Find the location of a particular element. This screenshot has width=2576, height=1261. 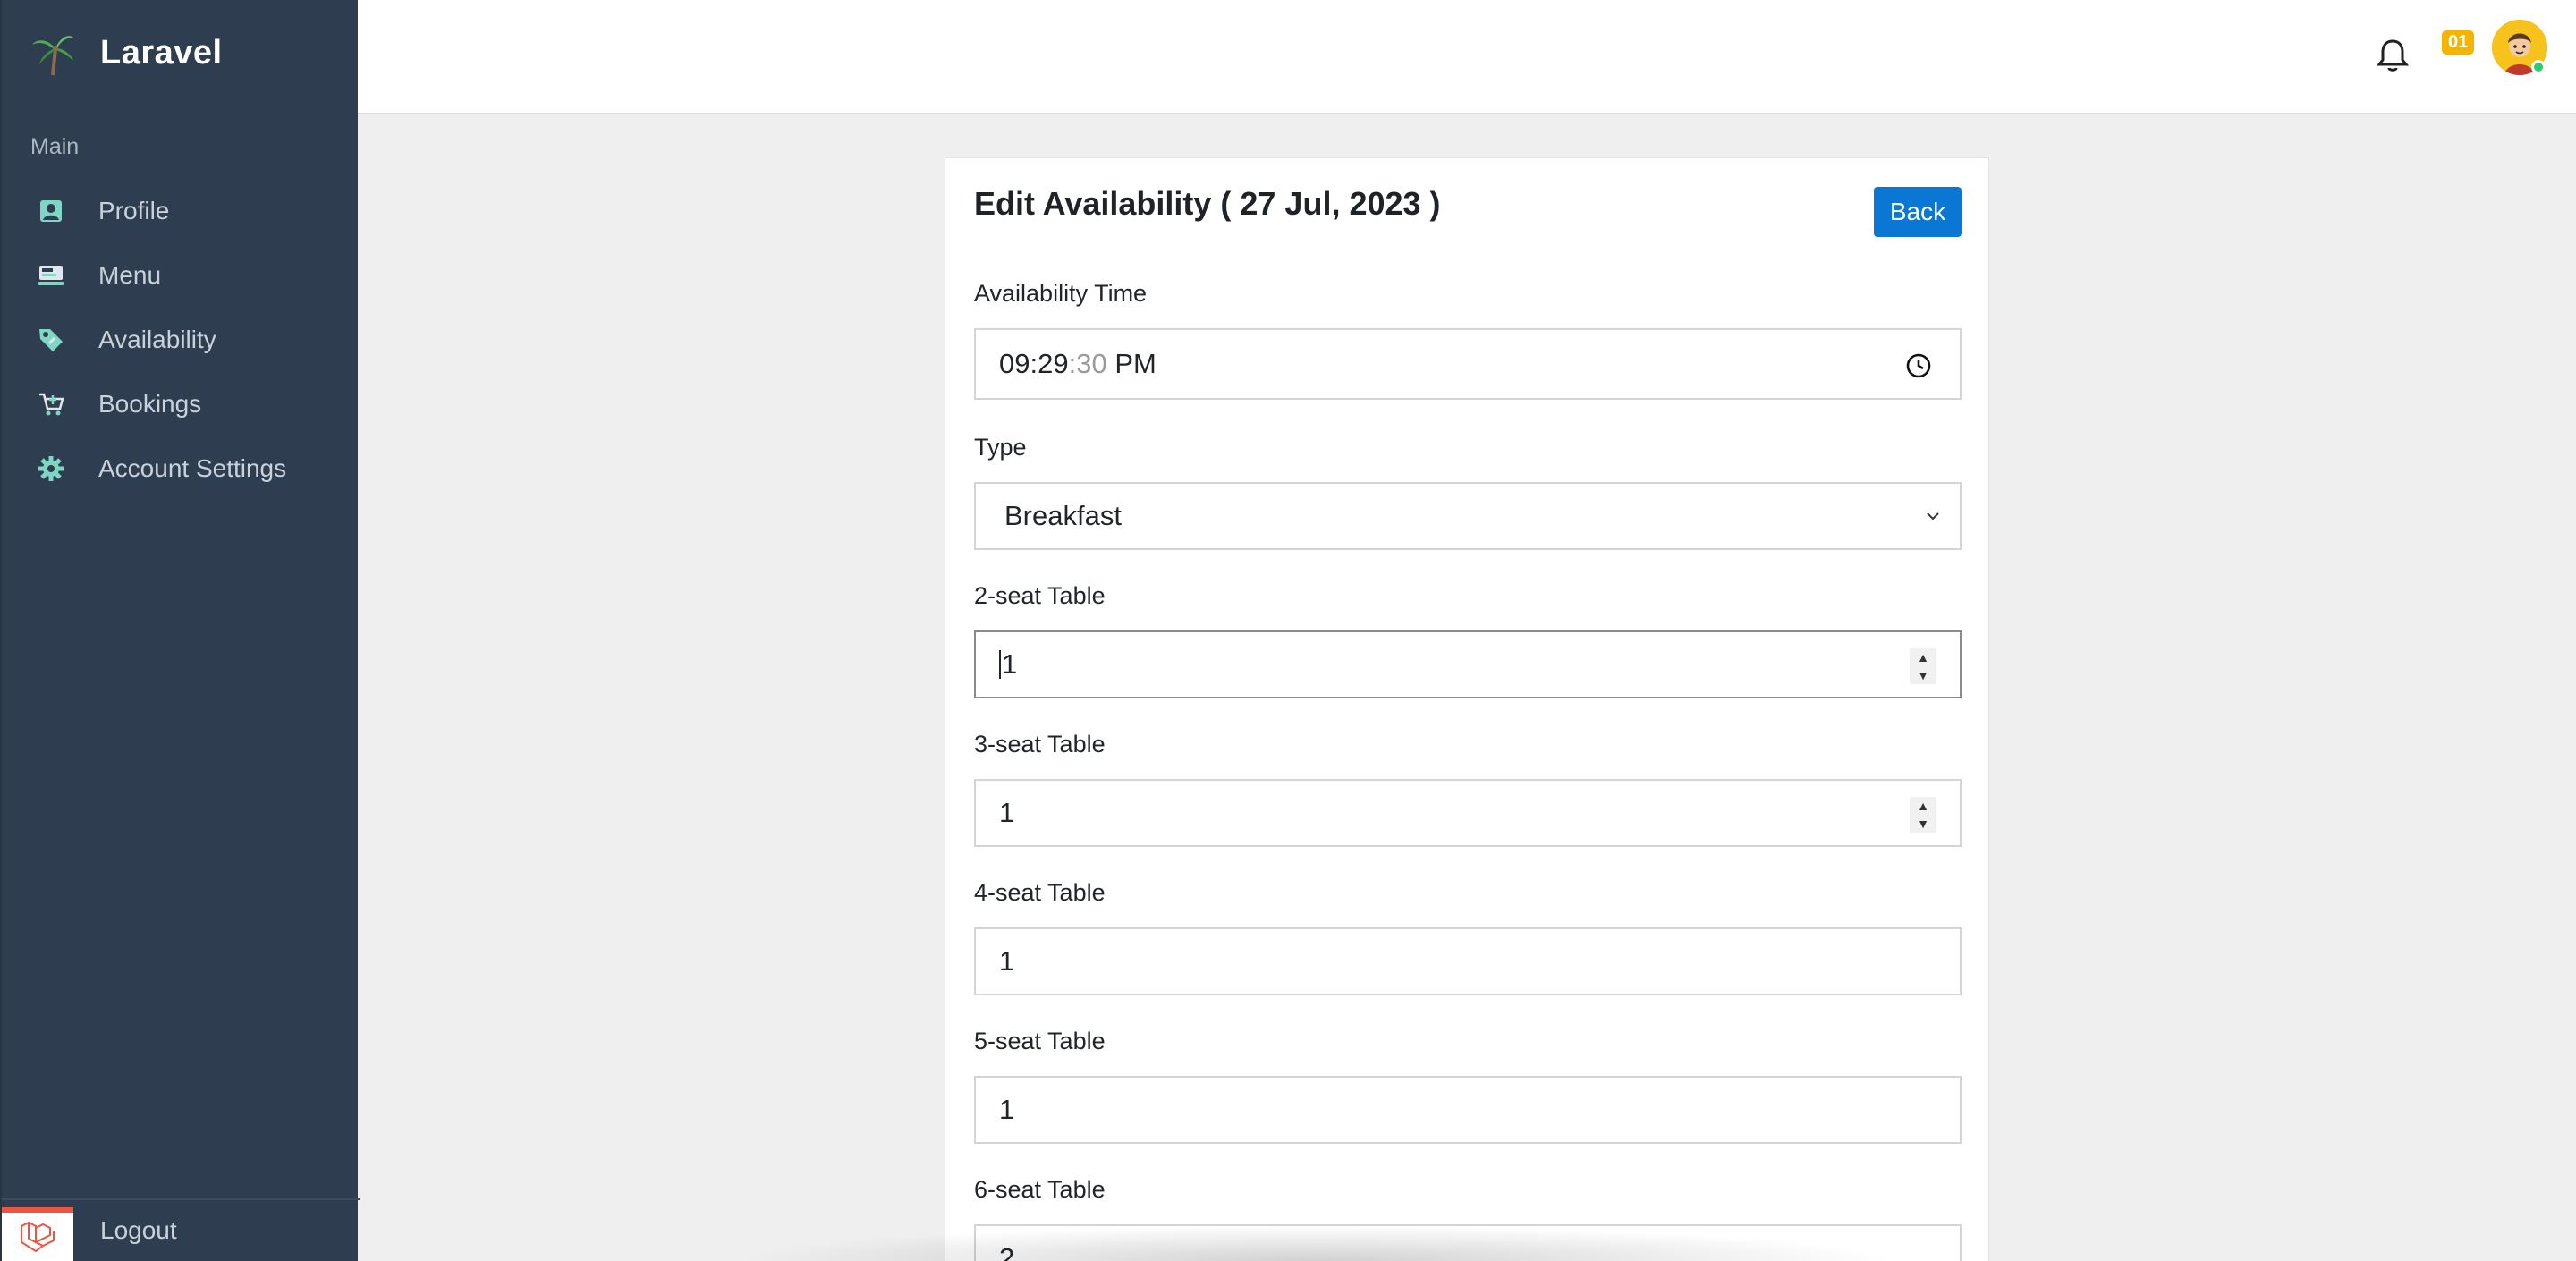

seat4-input: 1 is located at coordinates (1468, 961).